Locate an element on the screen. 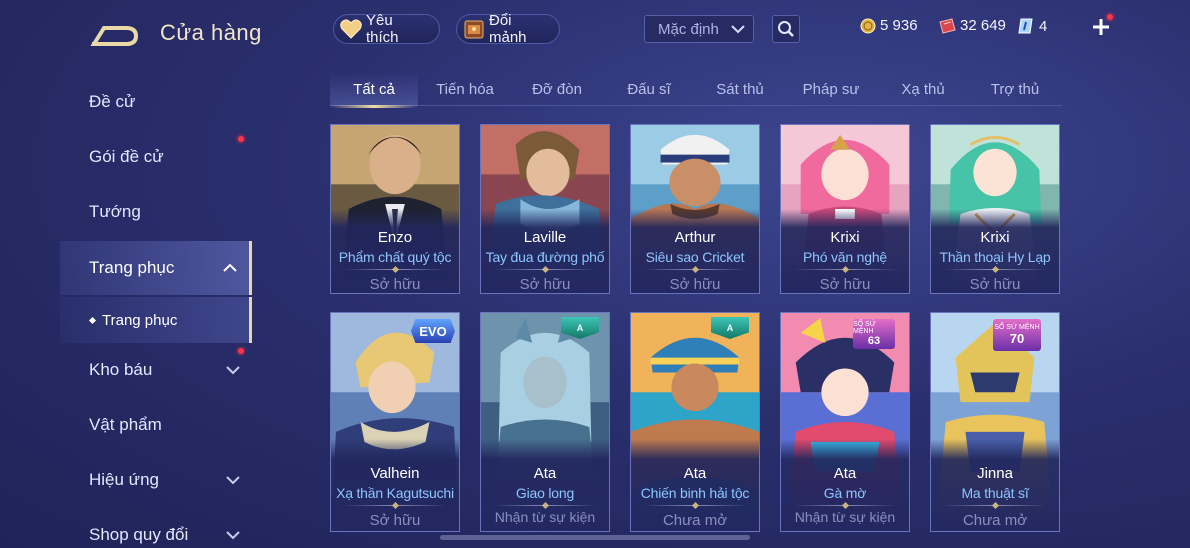 The image size is (1190, 548). search-button is located at coordinates (786, 29).